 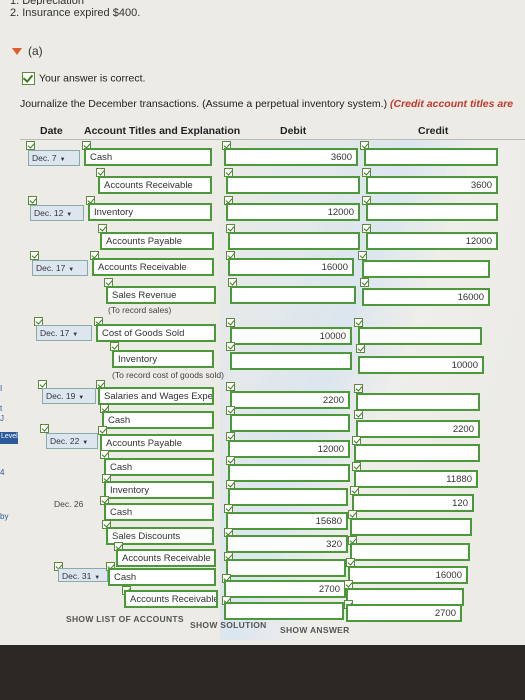 I want to click on credit-field: 11880, so click(x=416, y=479).